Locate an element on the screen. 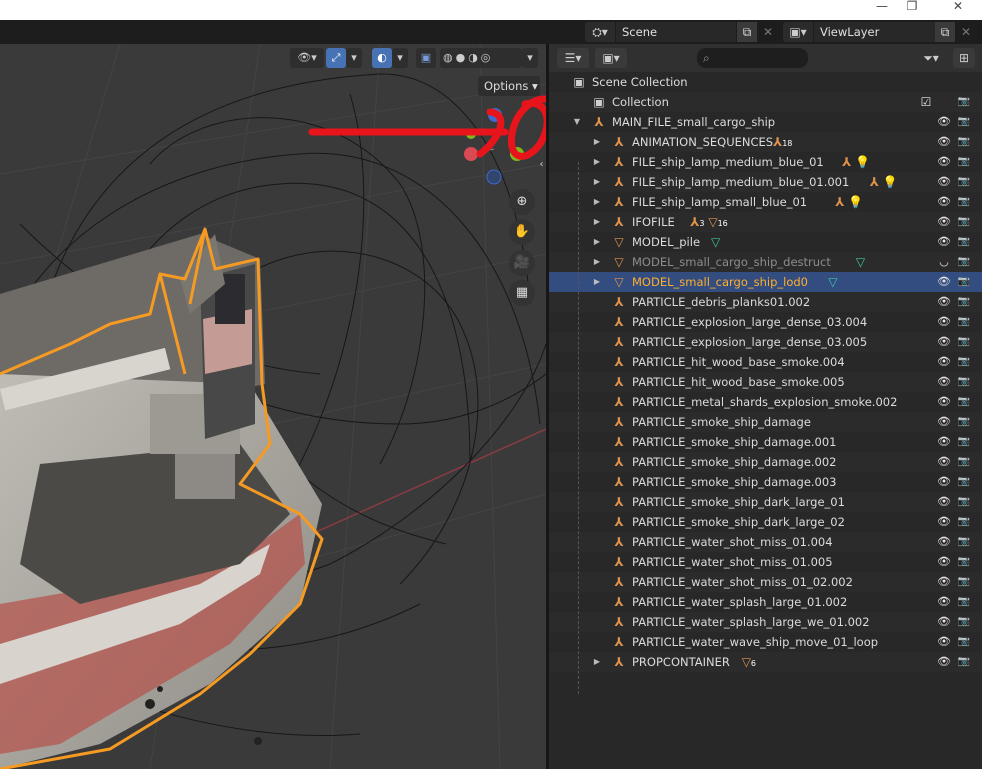 The height and width of the screenshot is (769, 982). display-mode-icon: ☰▾ is located at coordinates (573, 58).